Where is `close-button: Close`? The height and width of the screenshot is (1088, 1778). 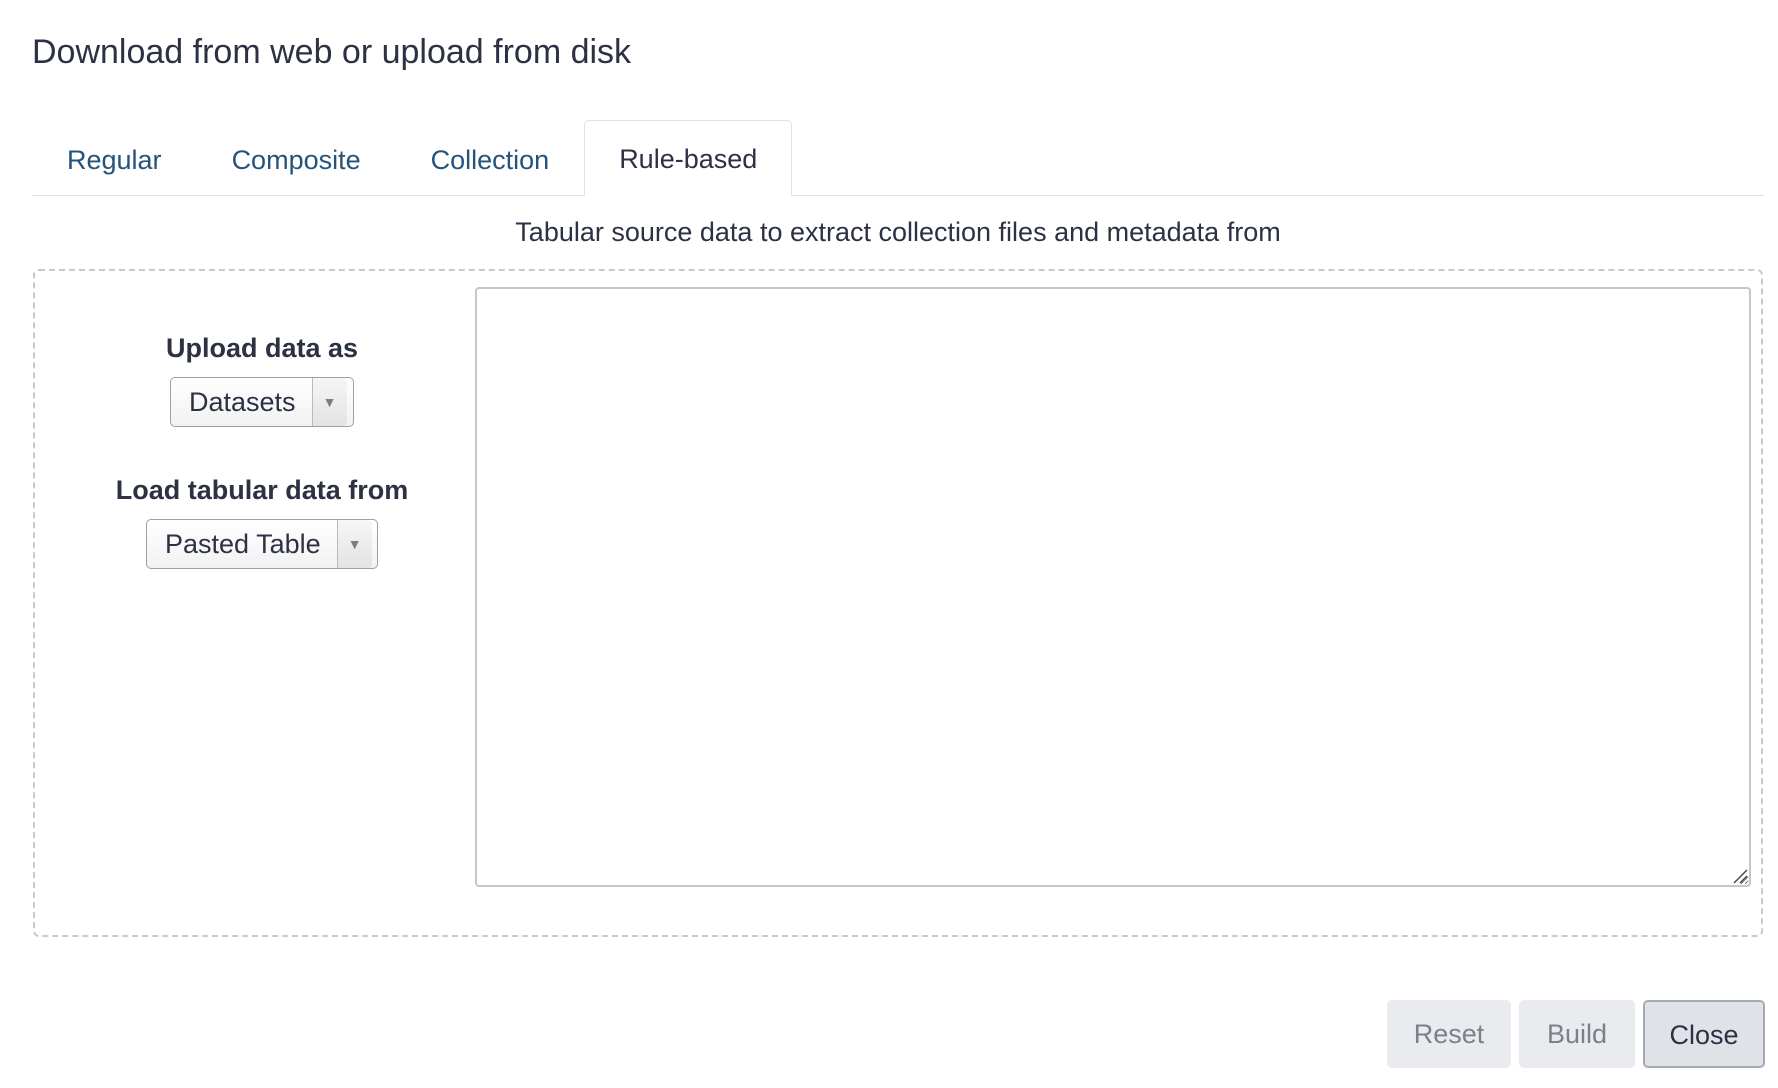 close-button: Close is located at coordinates (1704, 1034).